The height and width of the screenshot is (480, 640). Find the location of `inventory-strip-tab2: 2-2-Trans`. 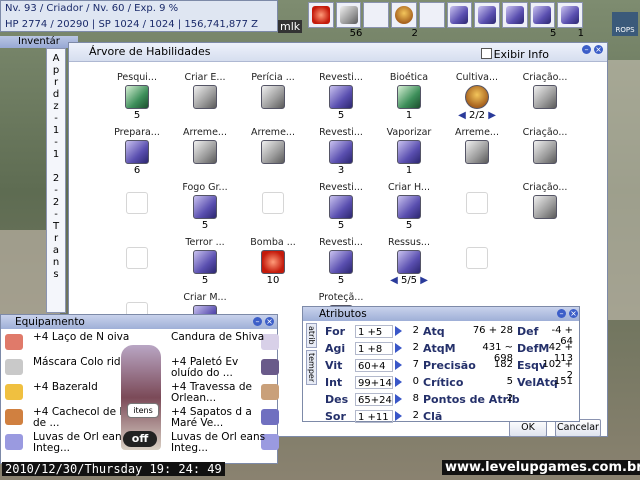

inventory-strip-tab2: 2-2-Trans is located at coordinates (56, 221).